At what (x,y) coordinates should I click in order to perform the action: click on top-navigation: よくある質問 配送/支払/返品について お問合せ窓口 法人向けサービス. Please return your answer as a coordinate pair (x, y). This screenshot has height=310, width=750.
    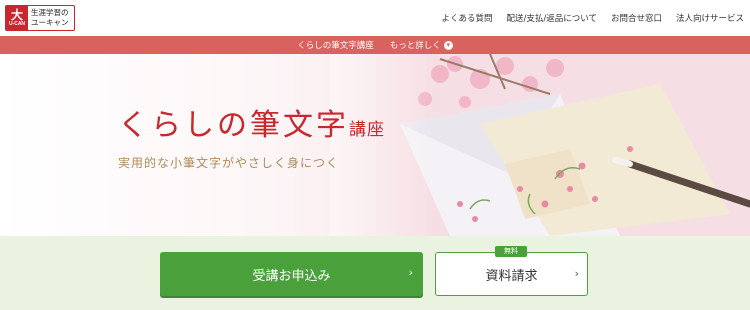
    Looking at the image, I should click on (592, 18).